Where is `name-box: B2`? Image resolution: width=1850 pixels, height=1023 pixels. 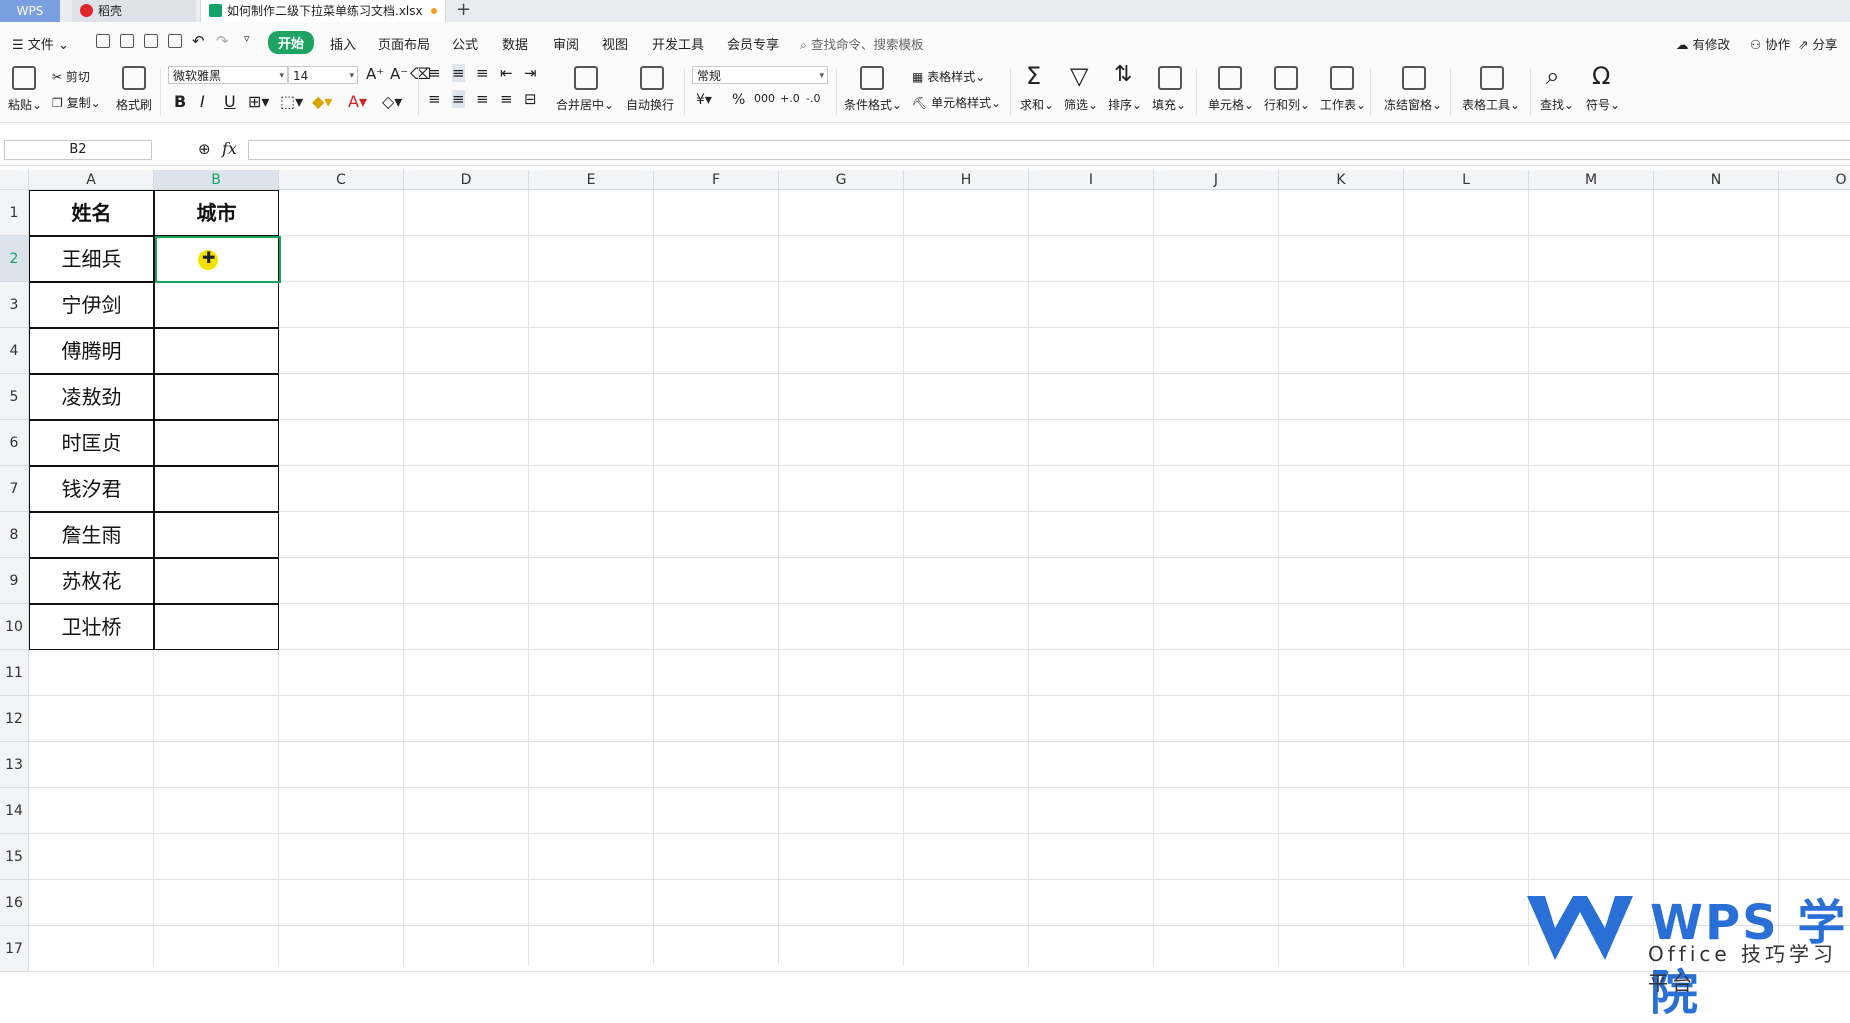 name-box: B2 is located at coordinates (78, 150).